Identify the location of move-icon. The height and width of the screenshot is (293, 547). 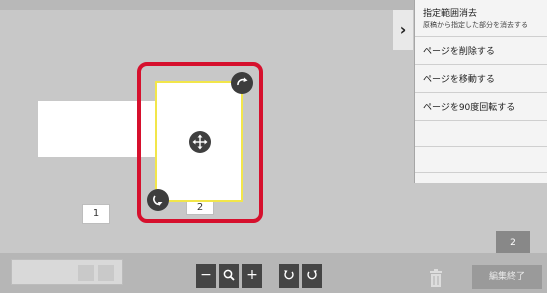
(200, 142).